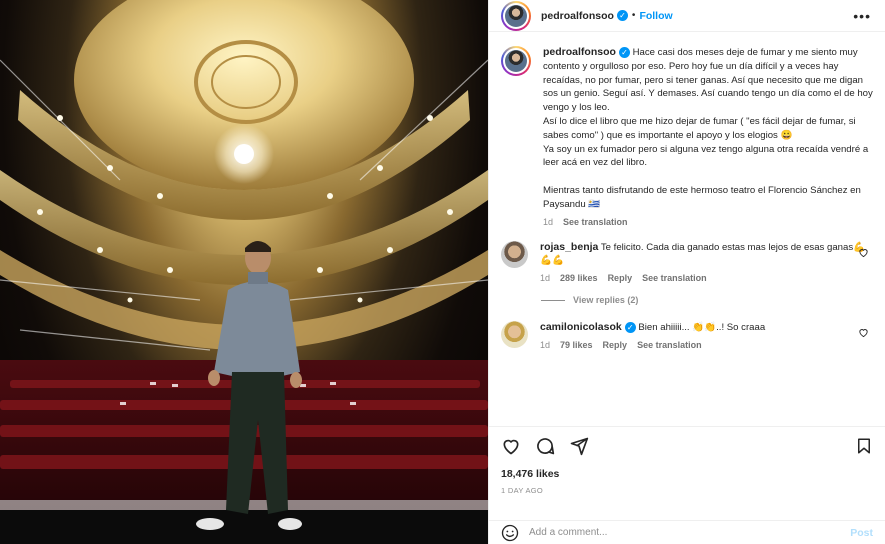 The height and width of the screenshot is (544, 885). I want to click on caption-line, so click(708, 177).